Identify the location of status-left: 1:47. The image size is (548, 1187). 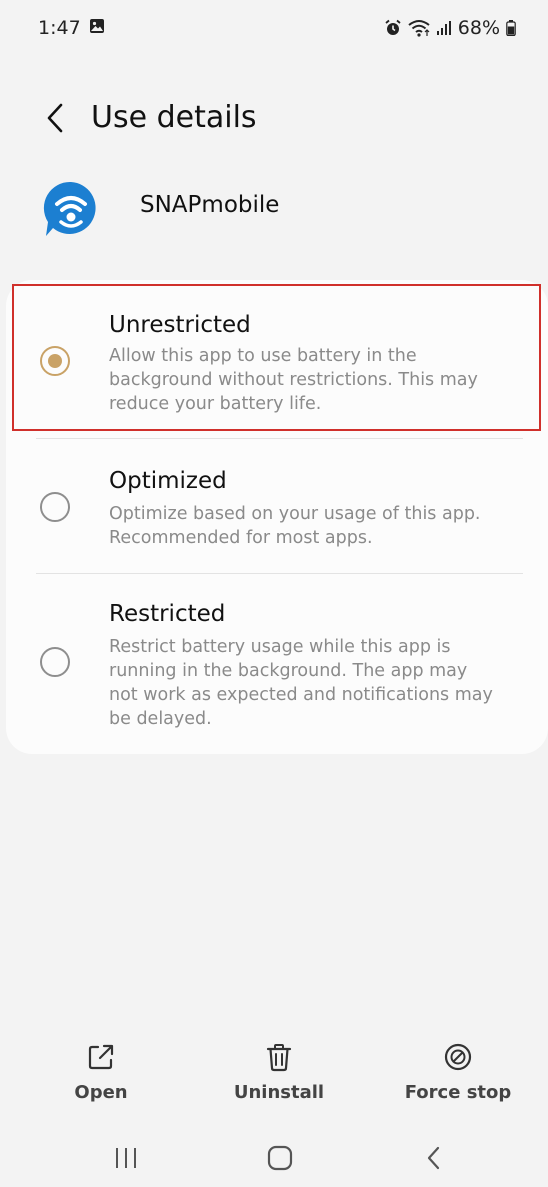
(71, 28).